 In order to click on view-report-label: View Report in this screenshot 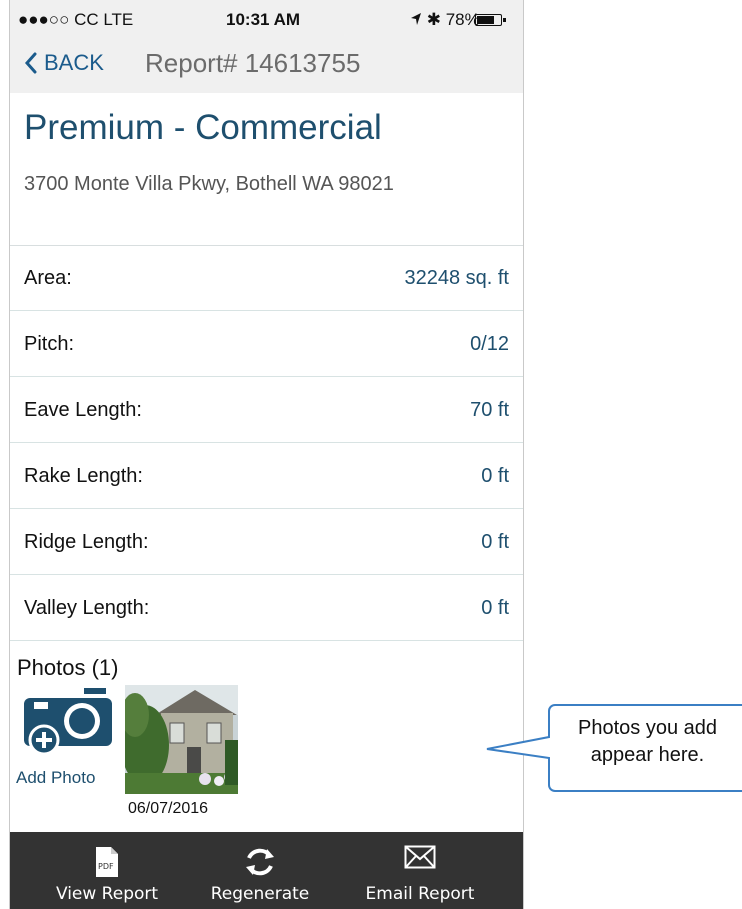, I will do `click(107, 894)`.